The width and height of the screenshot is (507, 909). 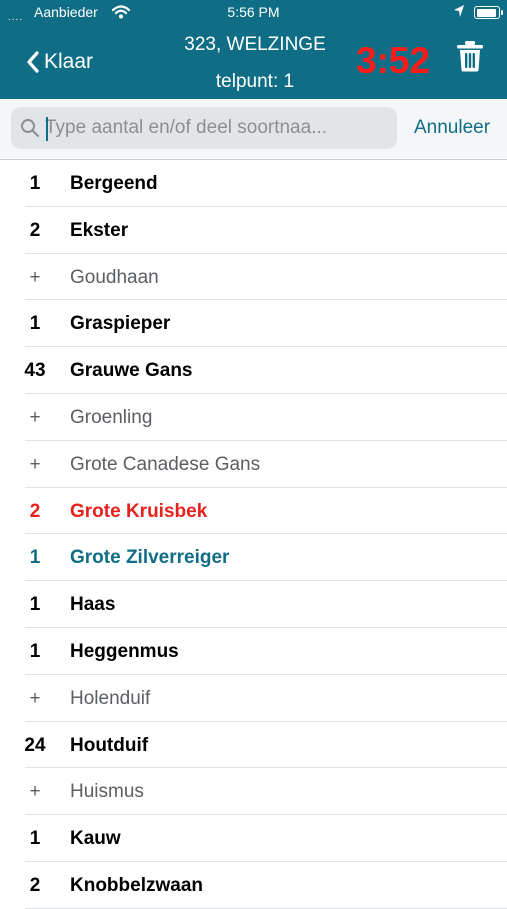 I want to click on trash-icon, so click(x=470, y=58).